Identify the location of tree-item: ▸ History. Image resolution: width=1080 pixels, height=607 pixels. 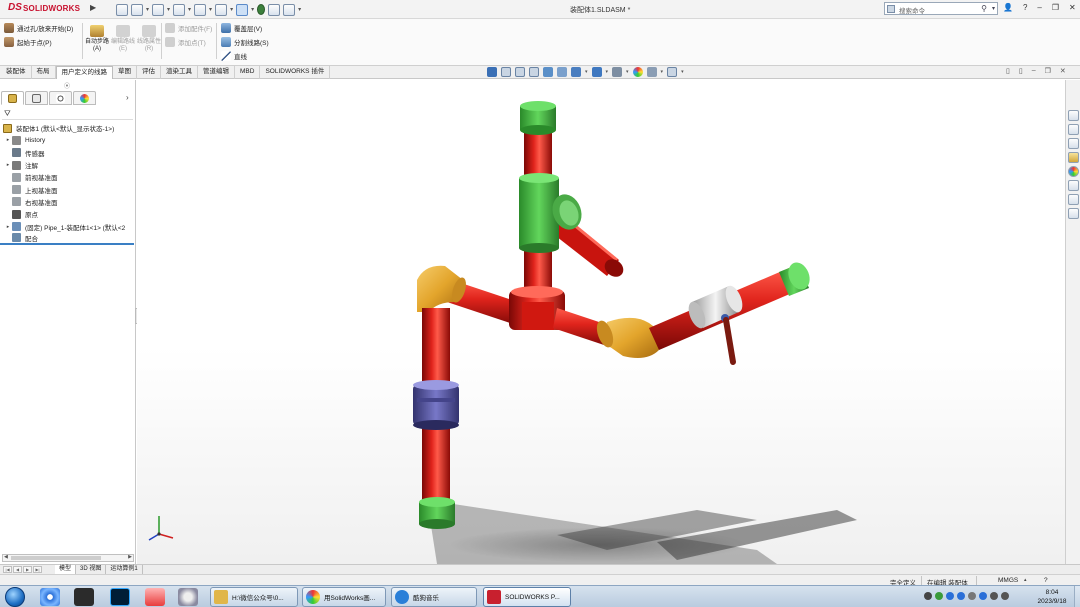
(68, 140).